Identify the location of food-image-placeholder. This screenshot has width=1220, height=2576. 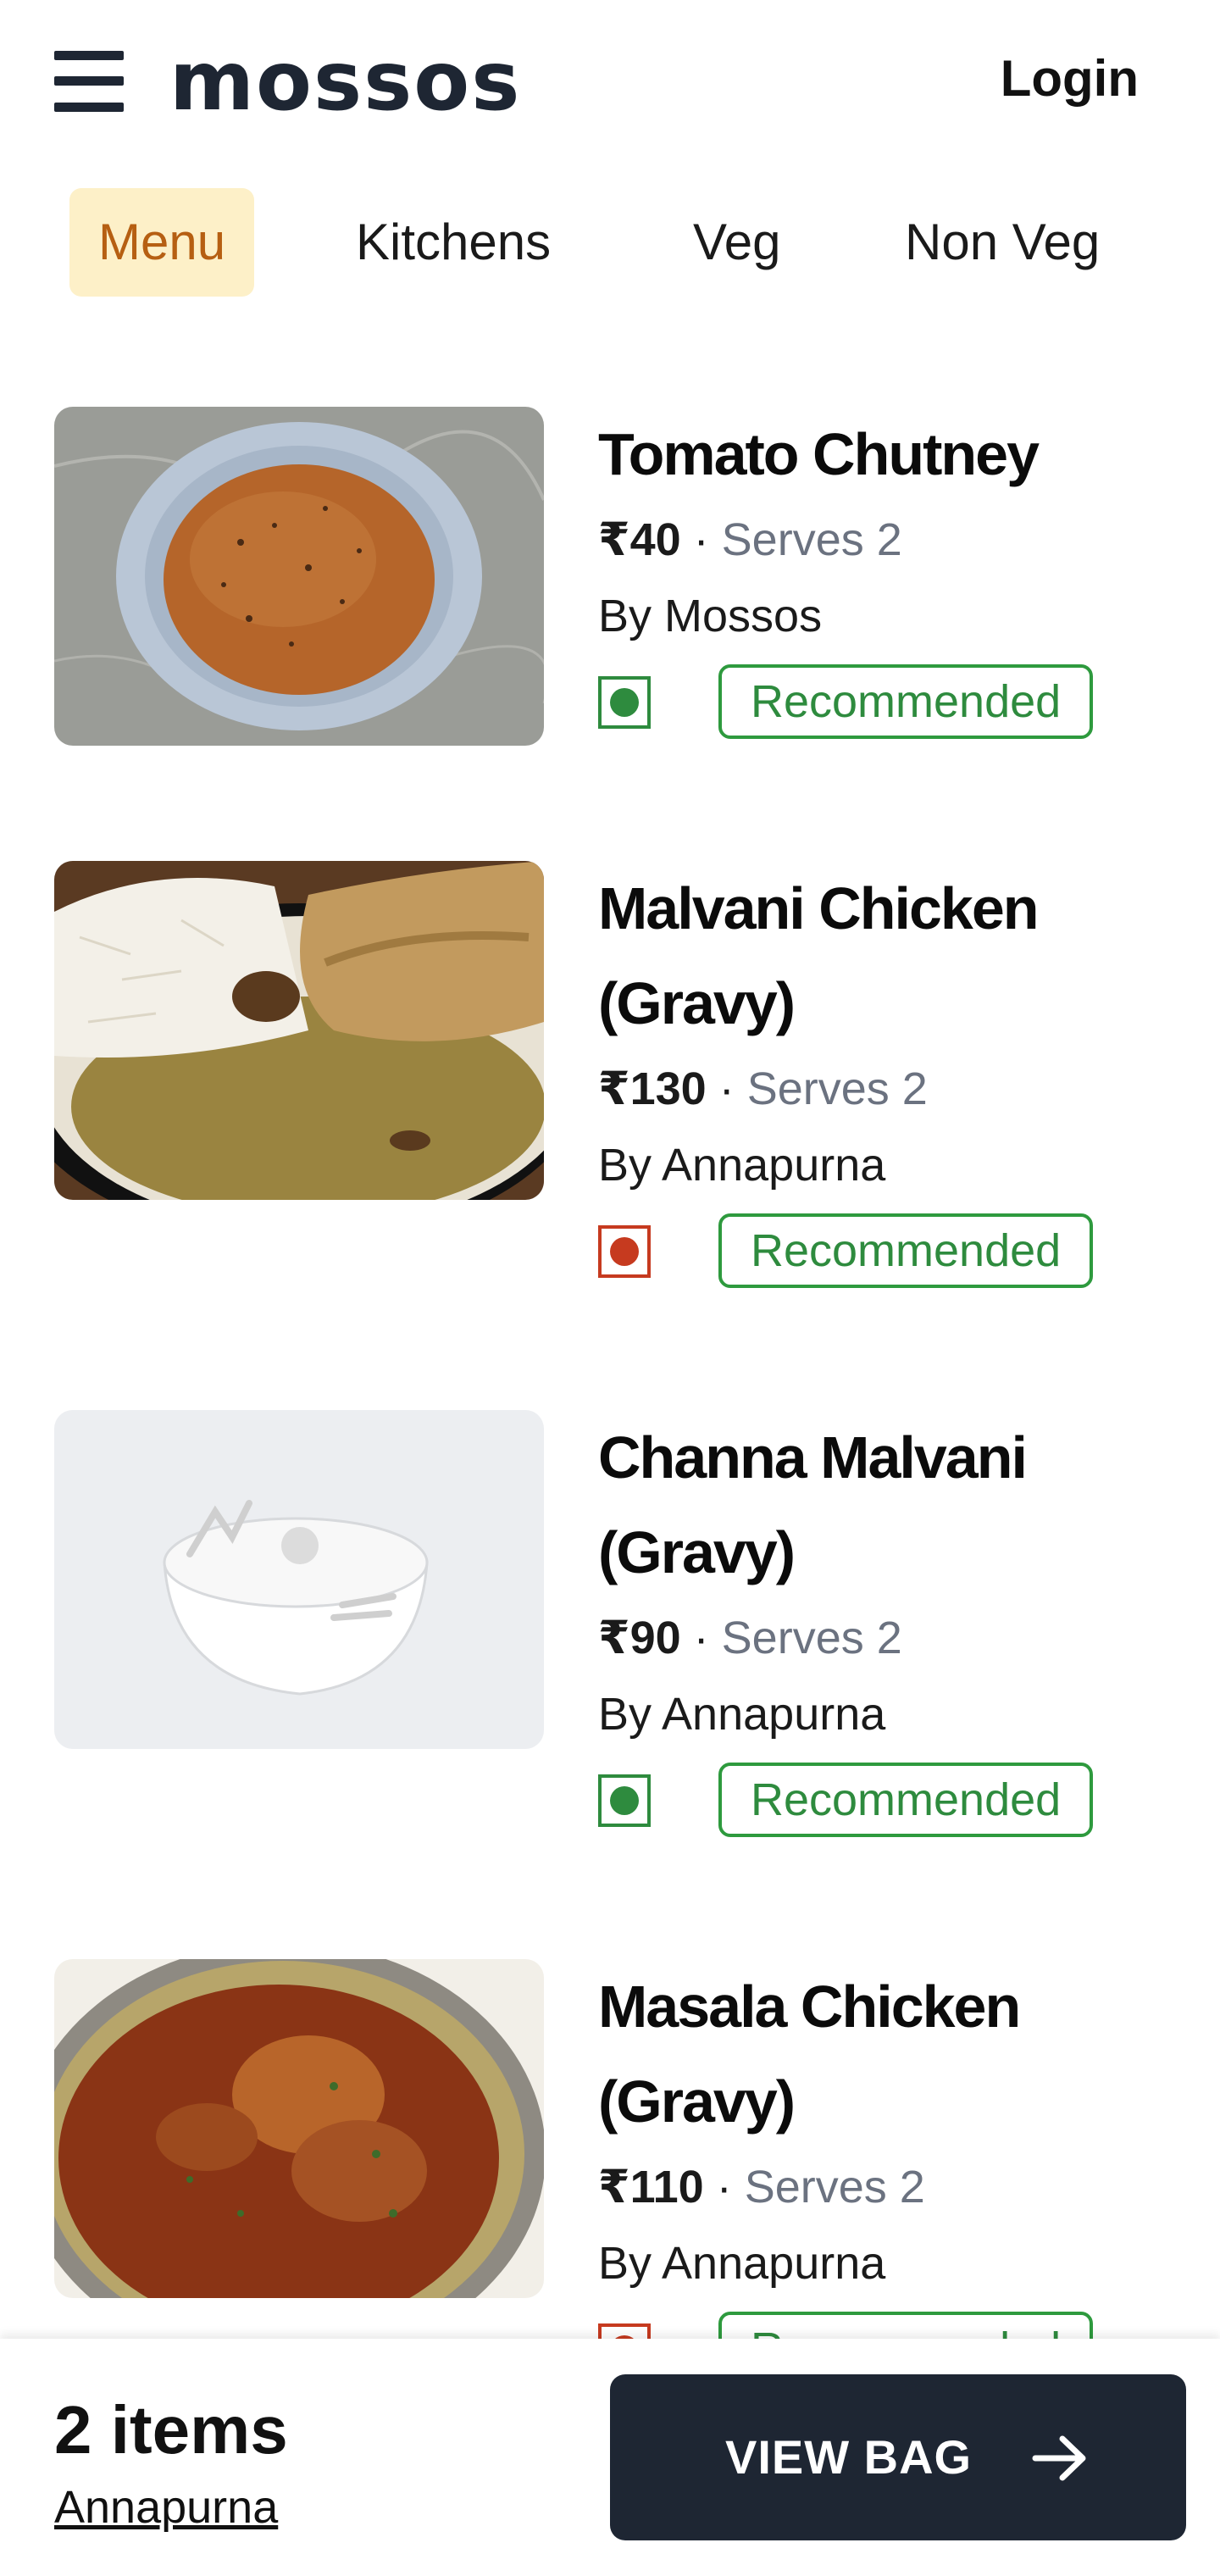
(299, 1579).